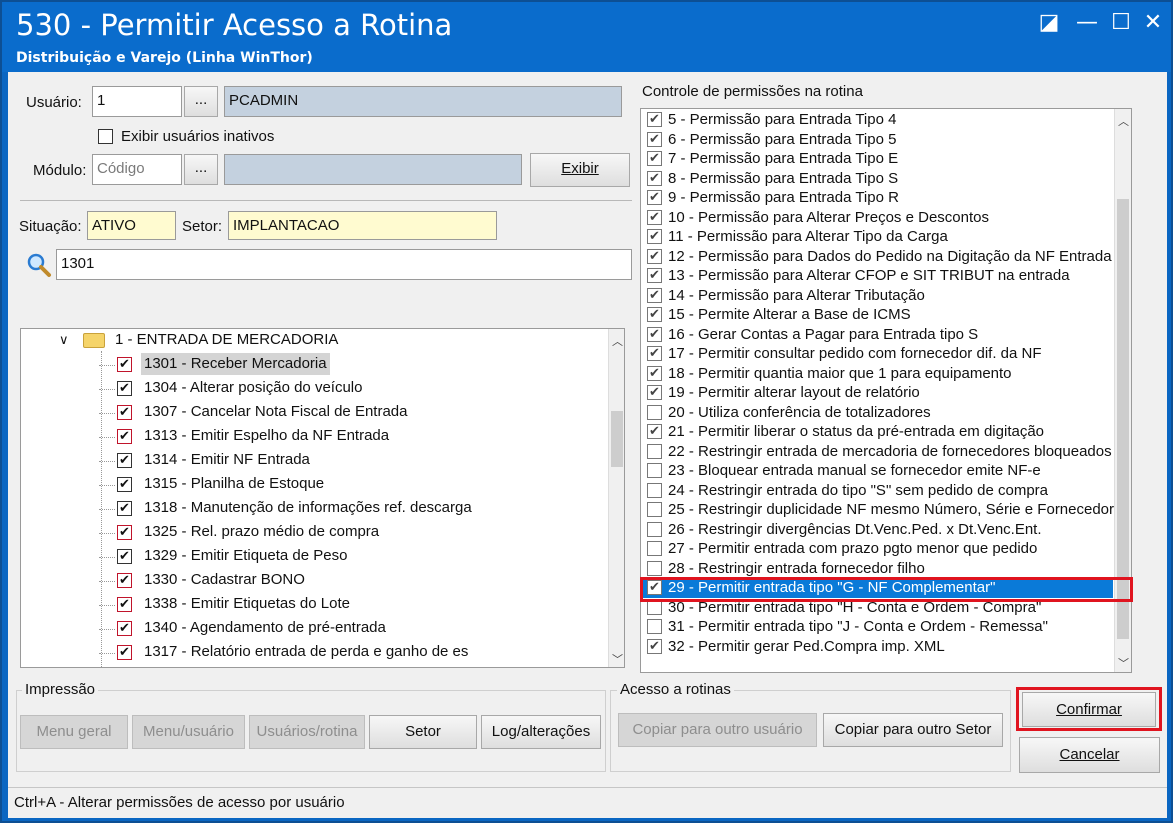  What do you see at coordinates (188, 732) in the screenshot?
I see `menu-usuario-button: Menu/usuário` at bounding box center [188, 732].